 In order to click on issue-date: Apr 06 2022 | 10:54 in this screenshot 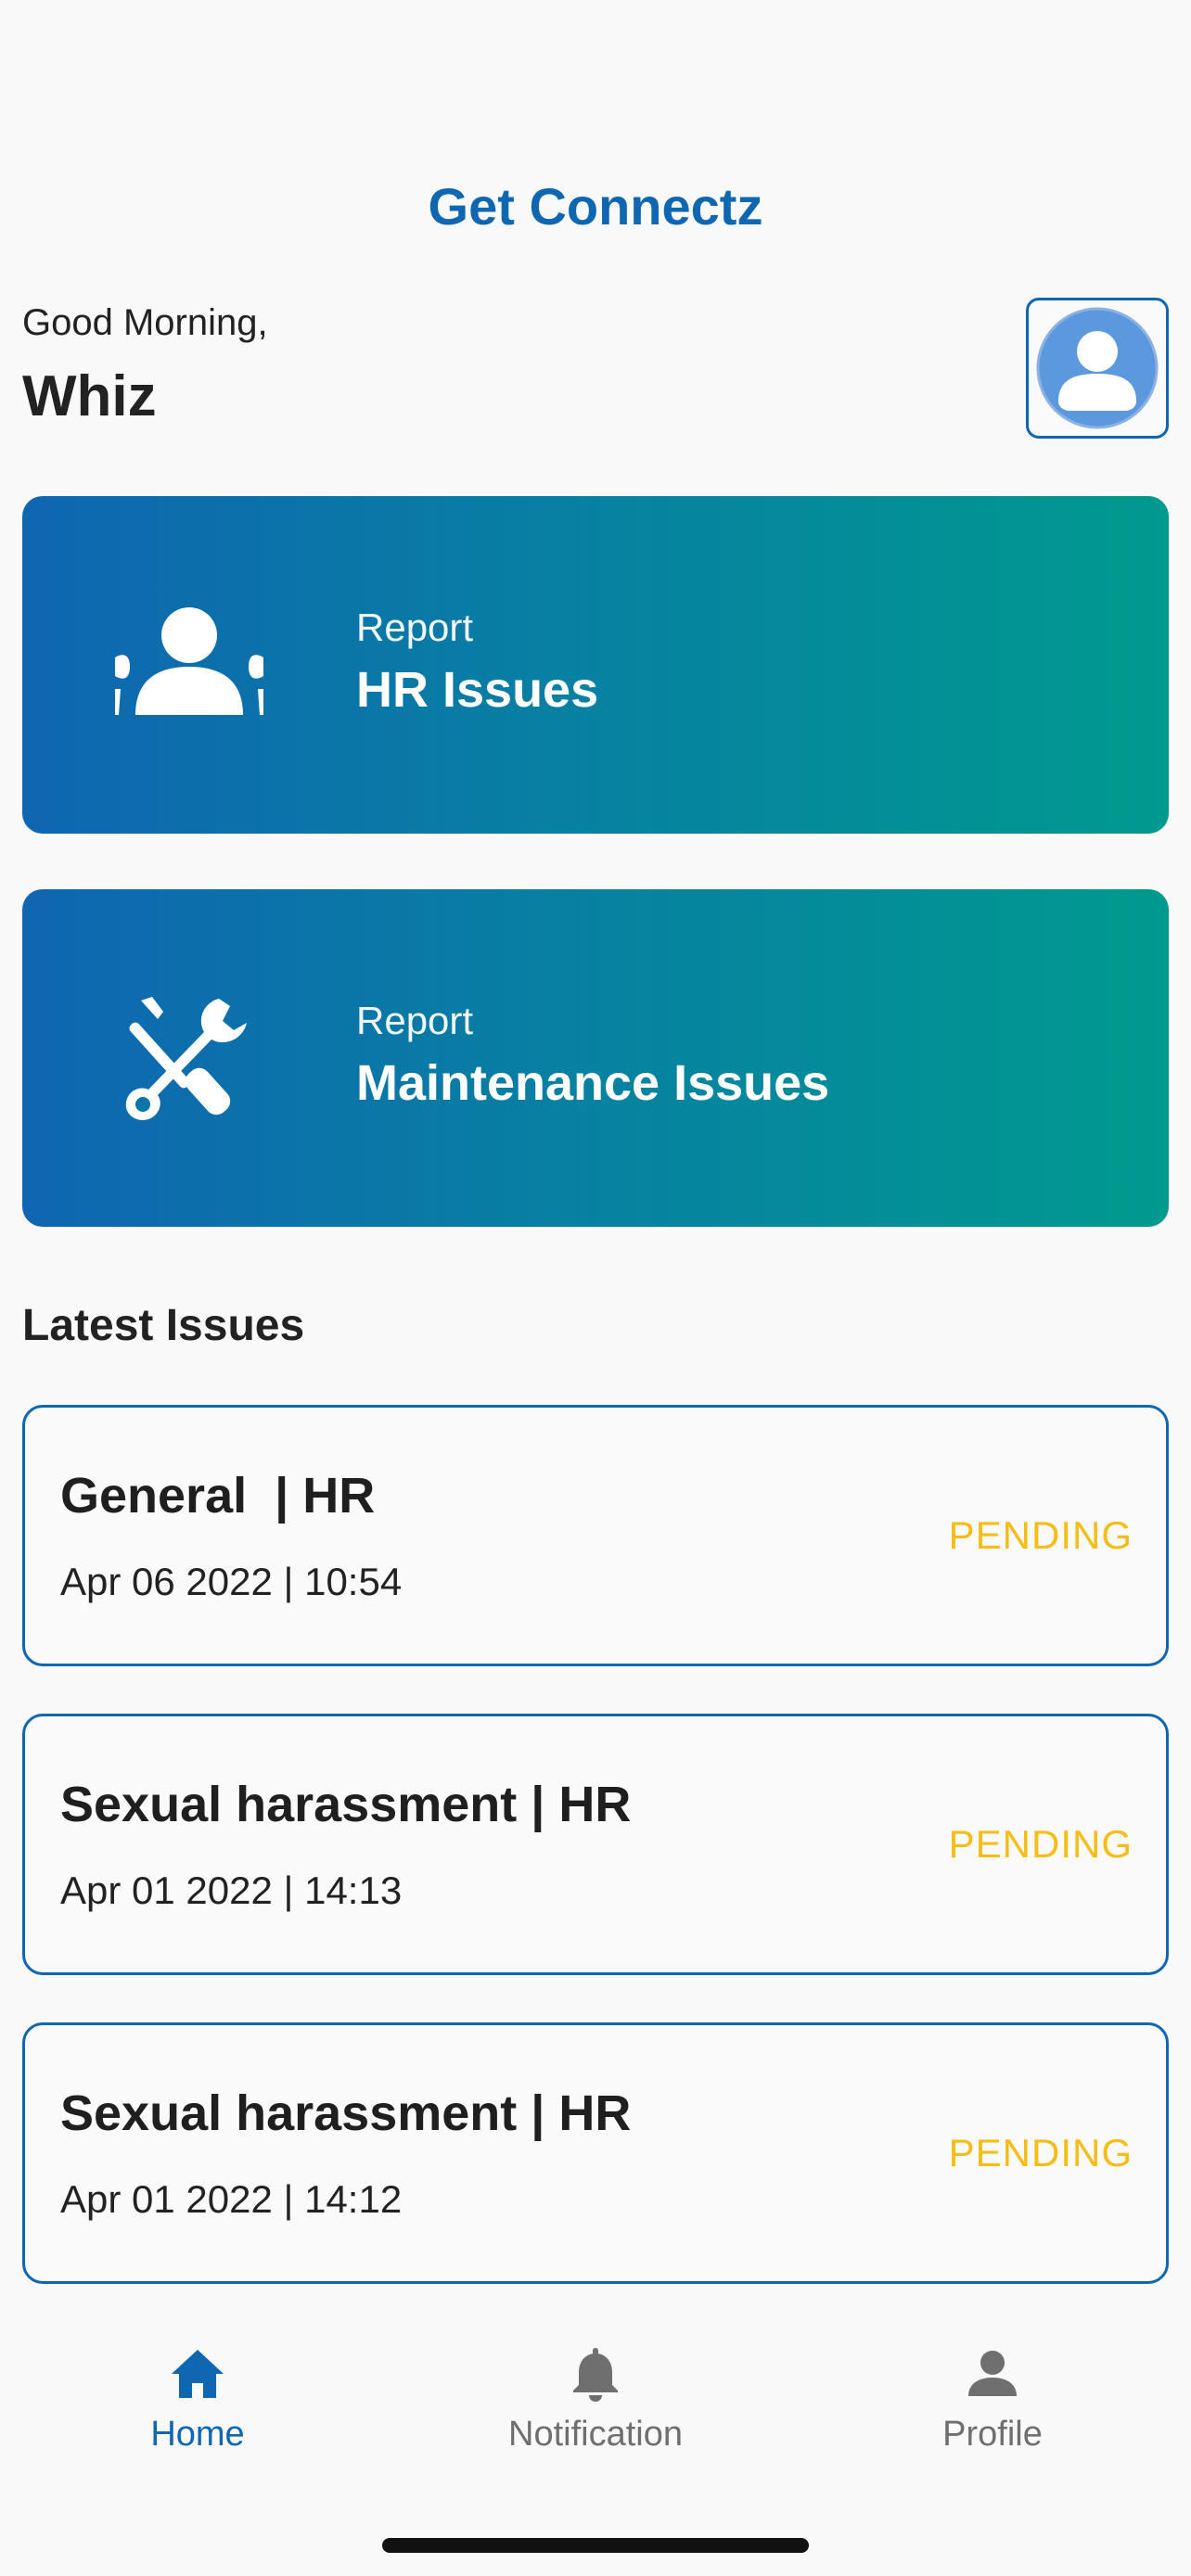, I will do `click(231, 1581)`.